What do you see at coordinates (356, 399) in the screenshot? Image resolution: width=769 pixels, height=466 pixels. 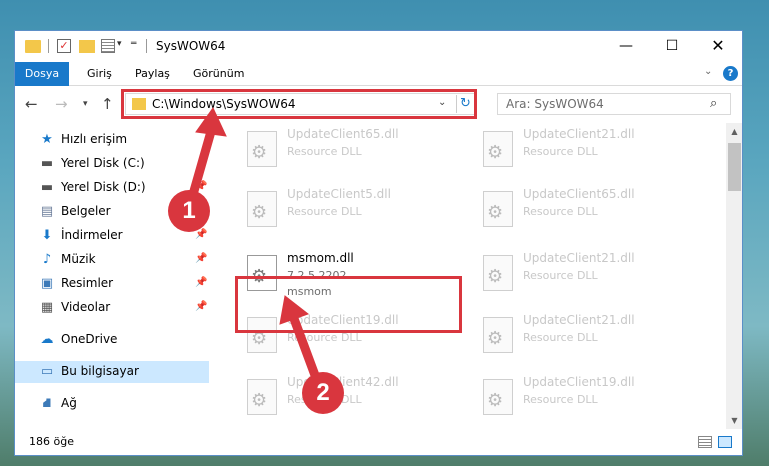 I see `list-item: ⚙ UpdateClient42.dll Resource DLL` at bounding box center [356, 399].